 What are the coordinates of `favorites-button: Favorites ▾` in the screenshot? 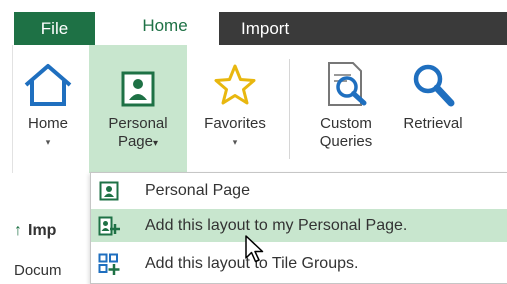 It's located at (235, 109).